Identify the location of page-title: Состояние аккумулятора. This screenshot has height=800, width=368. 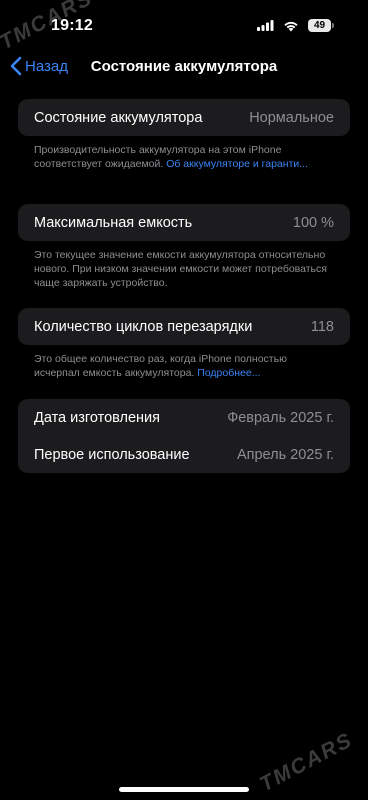
(184, 66).